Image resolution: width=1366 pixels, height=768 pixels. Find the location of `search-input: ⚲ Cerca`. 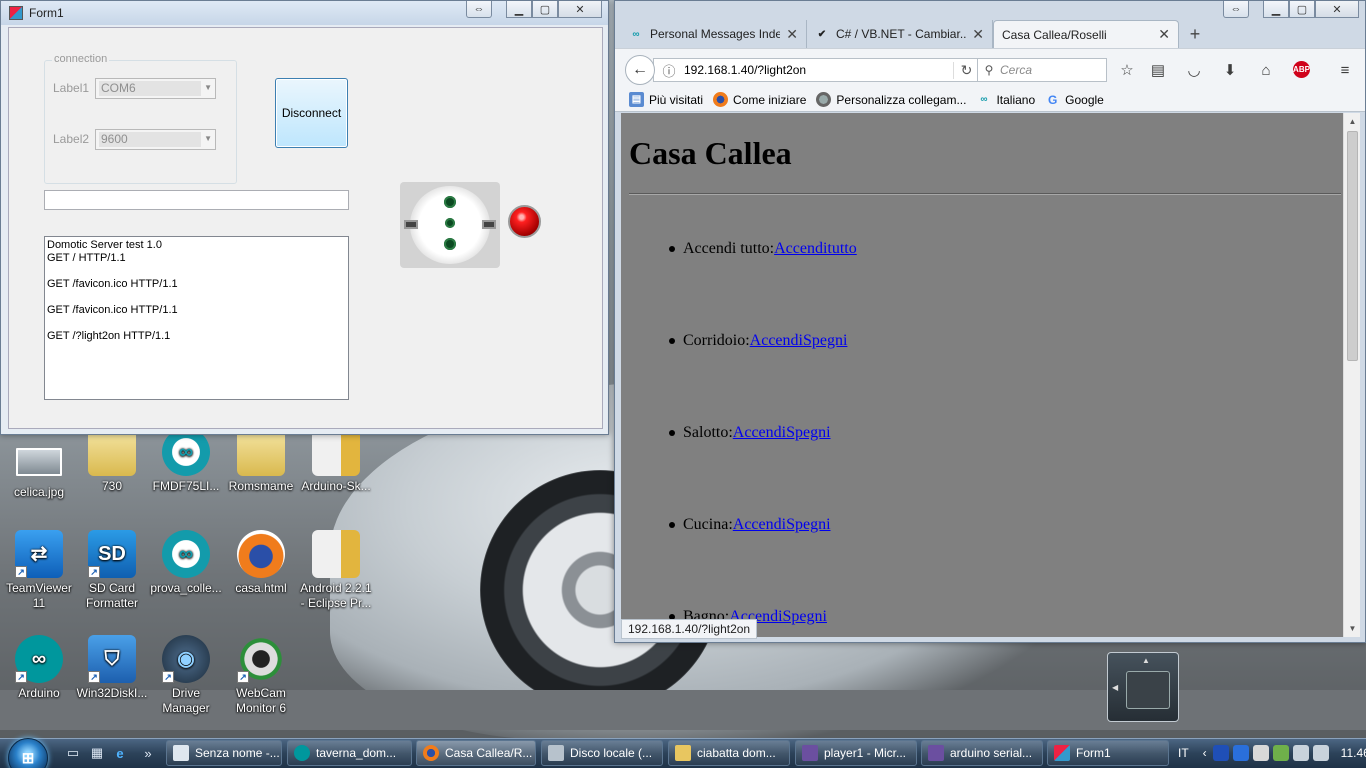

search-input: ⚲ Cerca is located at coordinates (1042, 70).